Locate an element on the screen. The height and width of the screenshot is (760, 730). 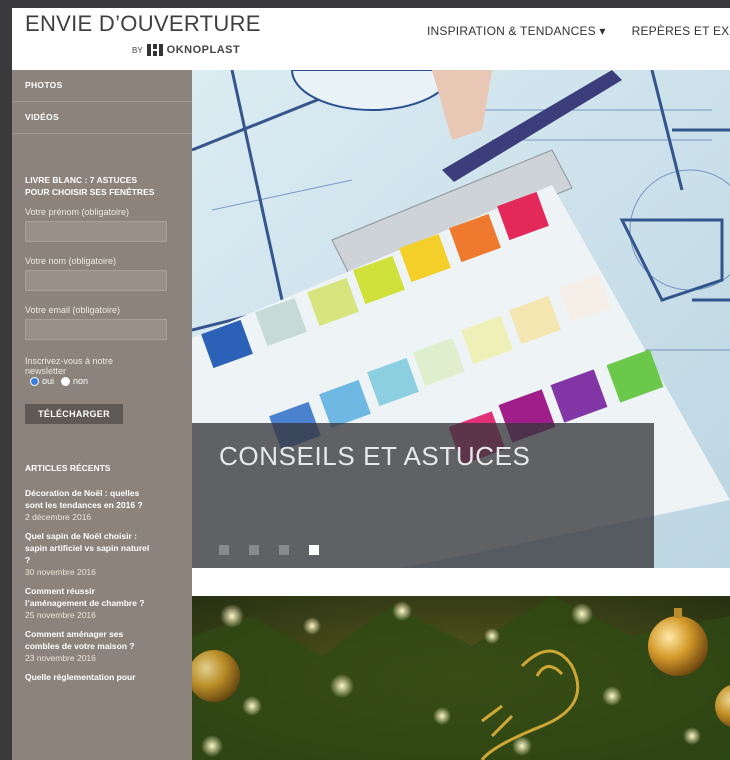
article-title-line: sont les tendances en 2016 ? is located at coordinates (102, 505).